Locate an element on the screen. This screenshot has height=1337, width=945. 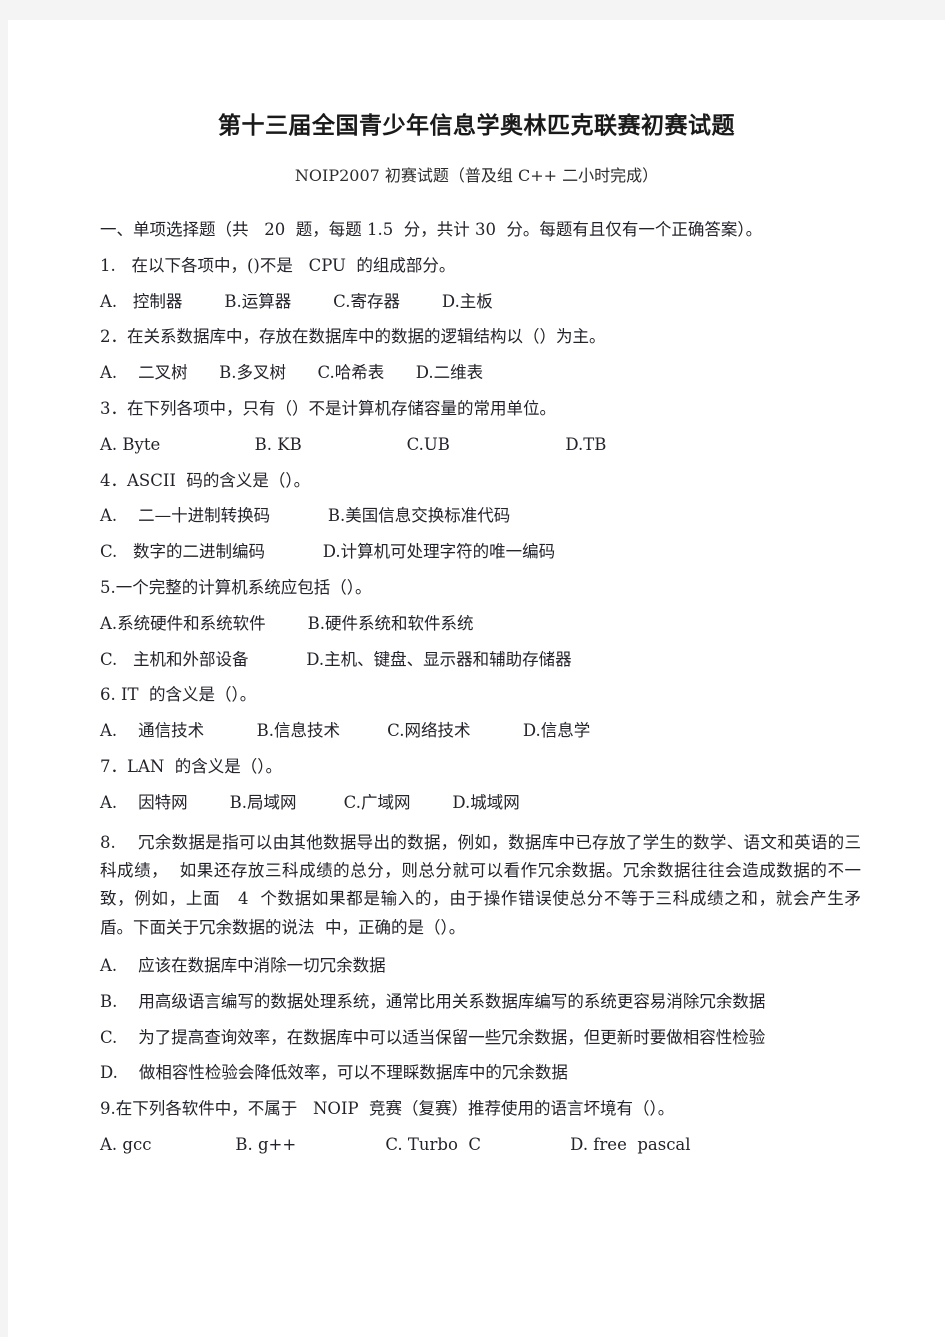
page-margin-top-band is located at coordinates (472, 10).